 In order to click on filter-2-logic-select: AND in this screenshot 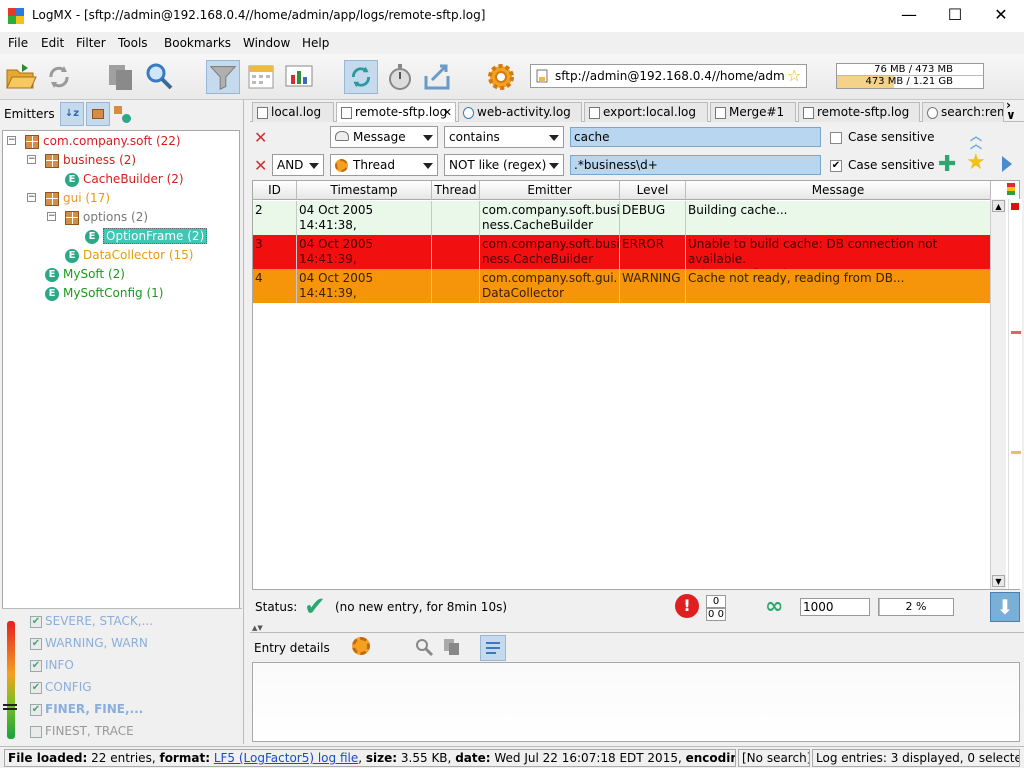, I will do `click(298, 165)`.